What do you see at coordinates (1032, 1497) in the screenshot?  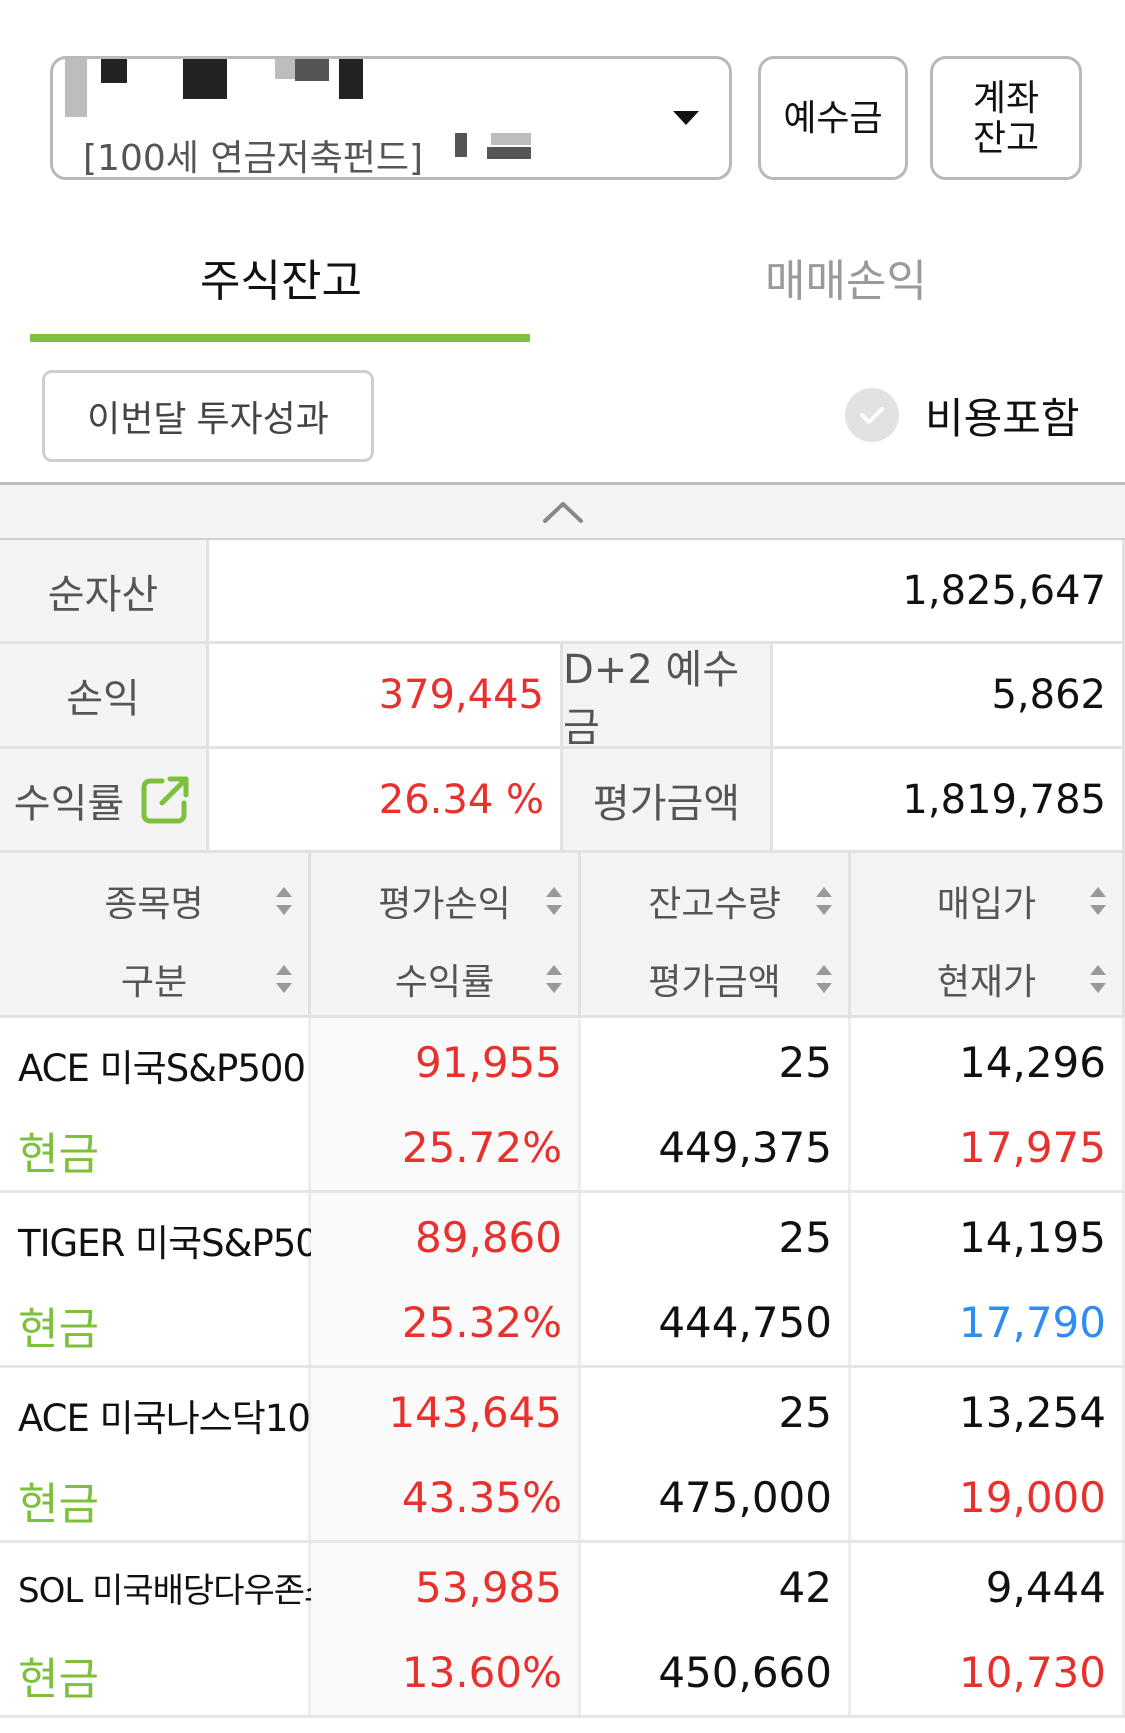 I see `current-price: 19,000` at bounding box center [1032, 1497].